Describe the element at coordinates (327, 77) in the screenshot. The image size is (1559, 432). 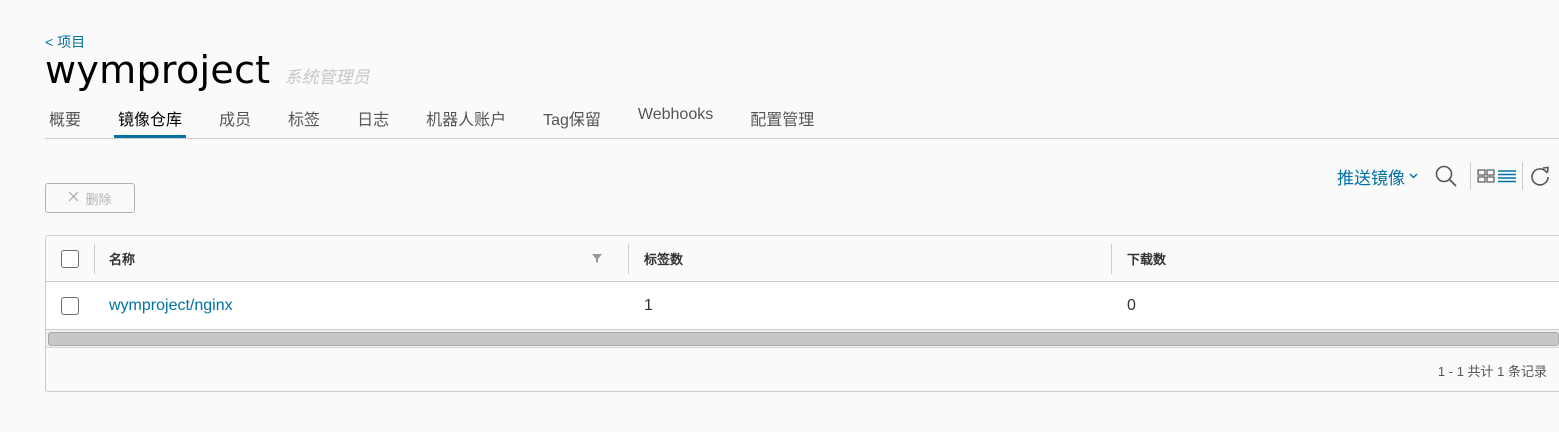
I see `role-label: 系统管理员` at that location.